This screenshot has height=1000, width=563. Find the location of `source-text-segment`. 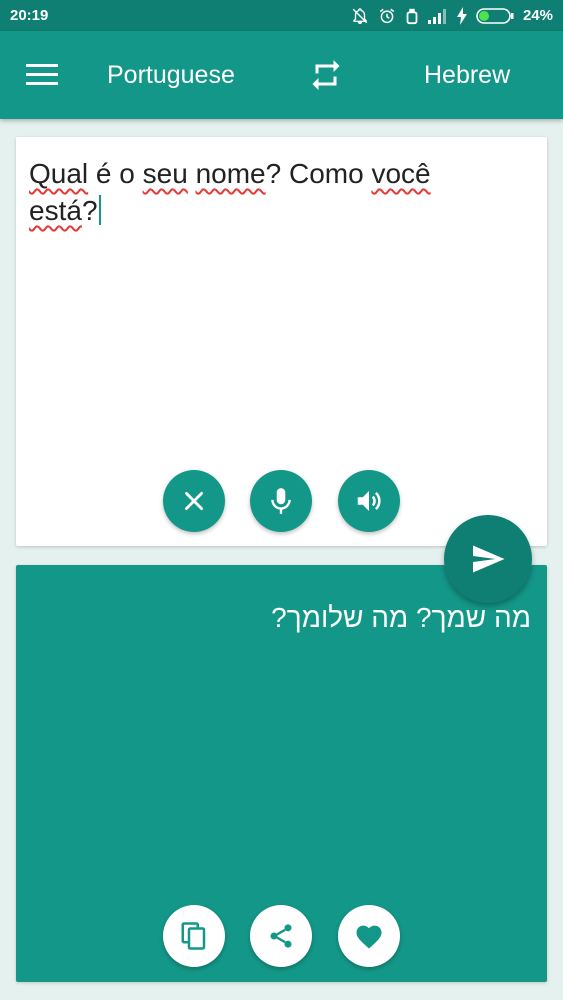

source-text-segment is located at coordinates (192, 173).